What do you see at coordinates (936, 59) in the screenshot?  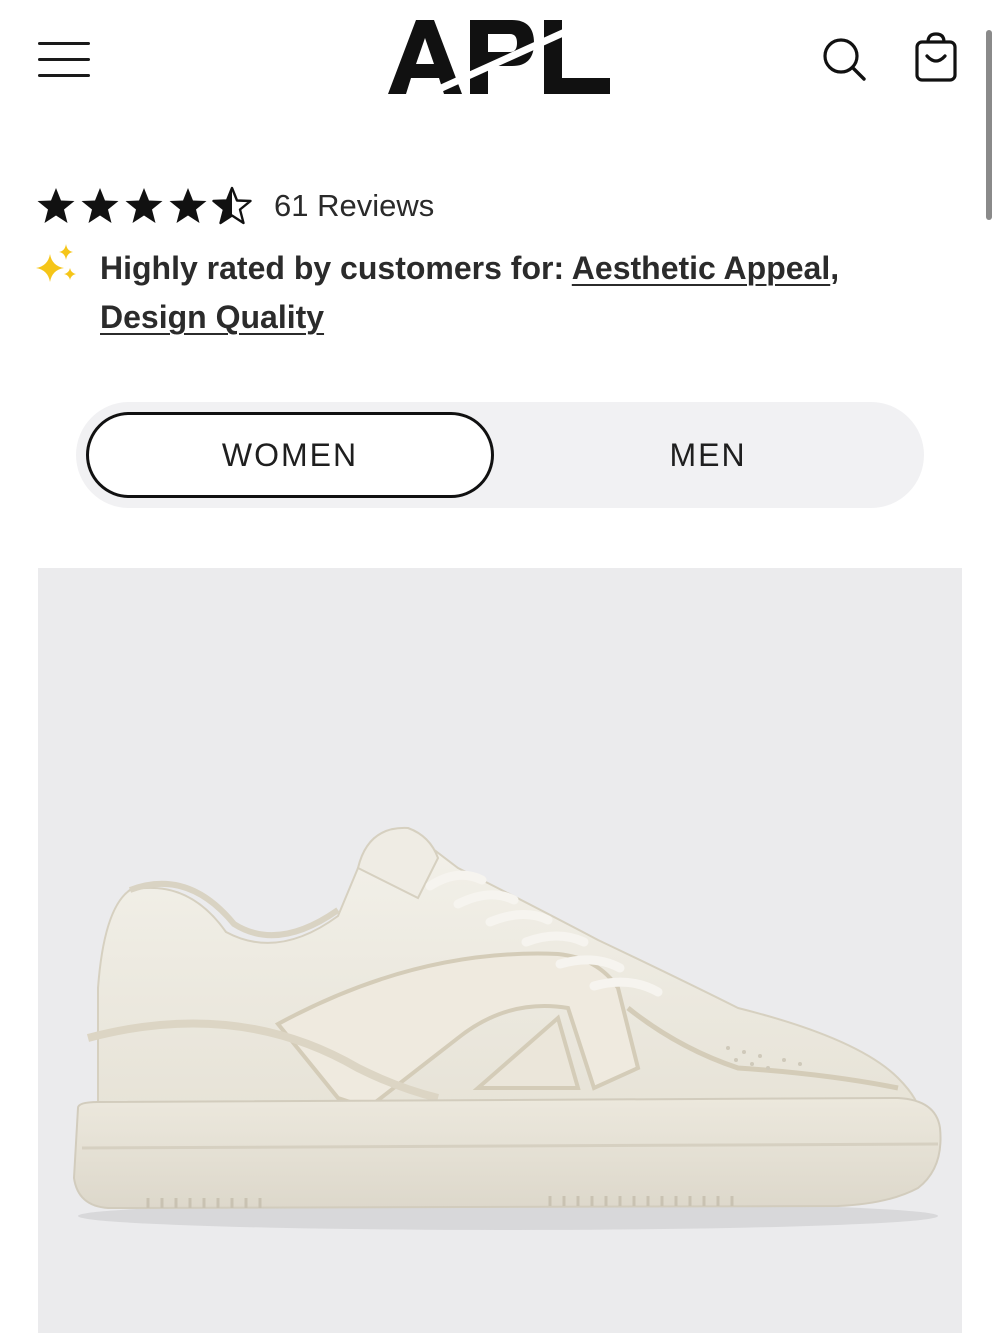 I see `shopping-bag-icon` at bounding box center [936, 59].